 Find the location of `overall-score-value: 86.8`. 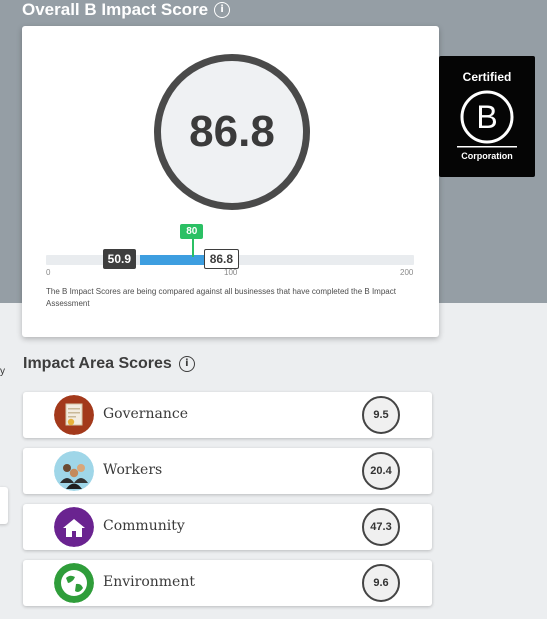

overall-score-value: 86.8 is located at coordinates (232, 131).